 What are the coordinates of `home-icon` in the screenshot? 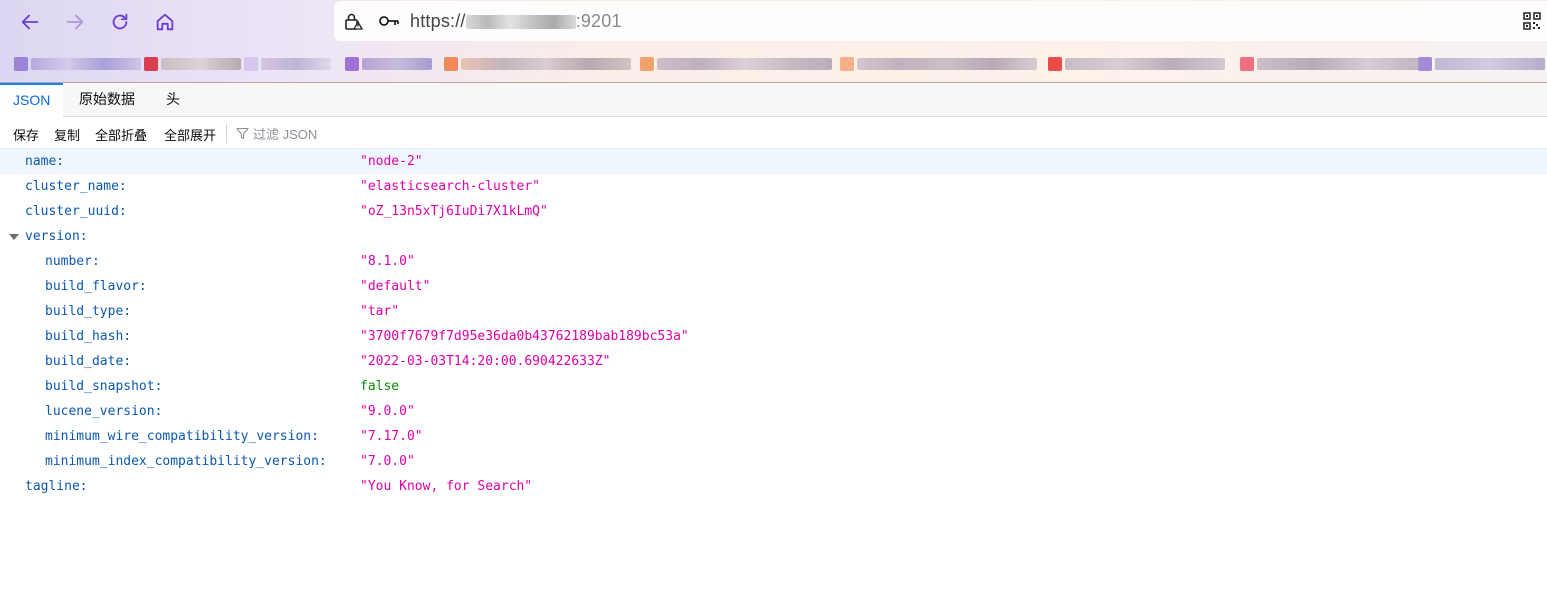 It's located at (165, 22).